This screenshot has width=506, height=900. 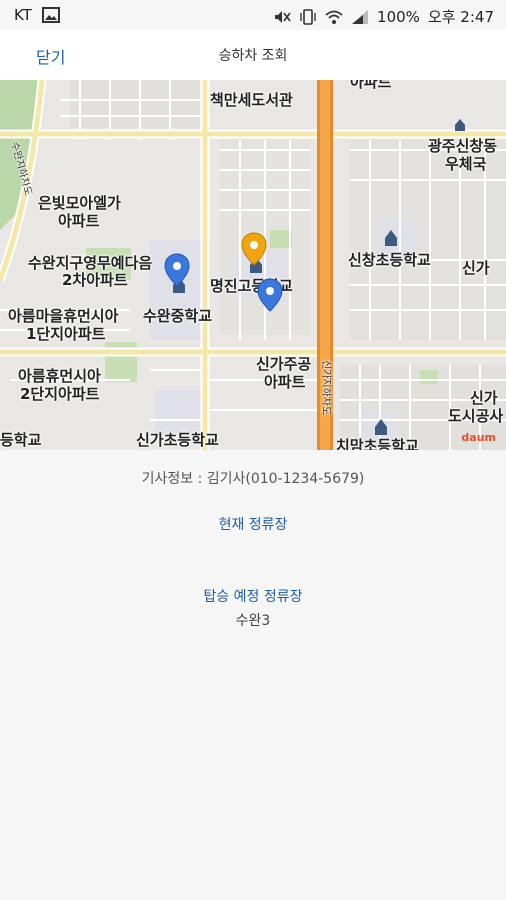 I want to click on mute-icon, so click(x=283, y=16).